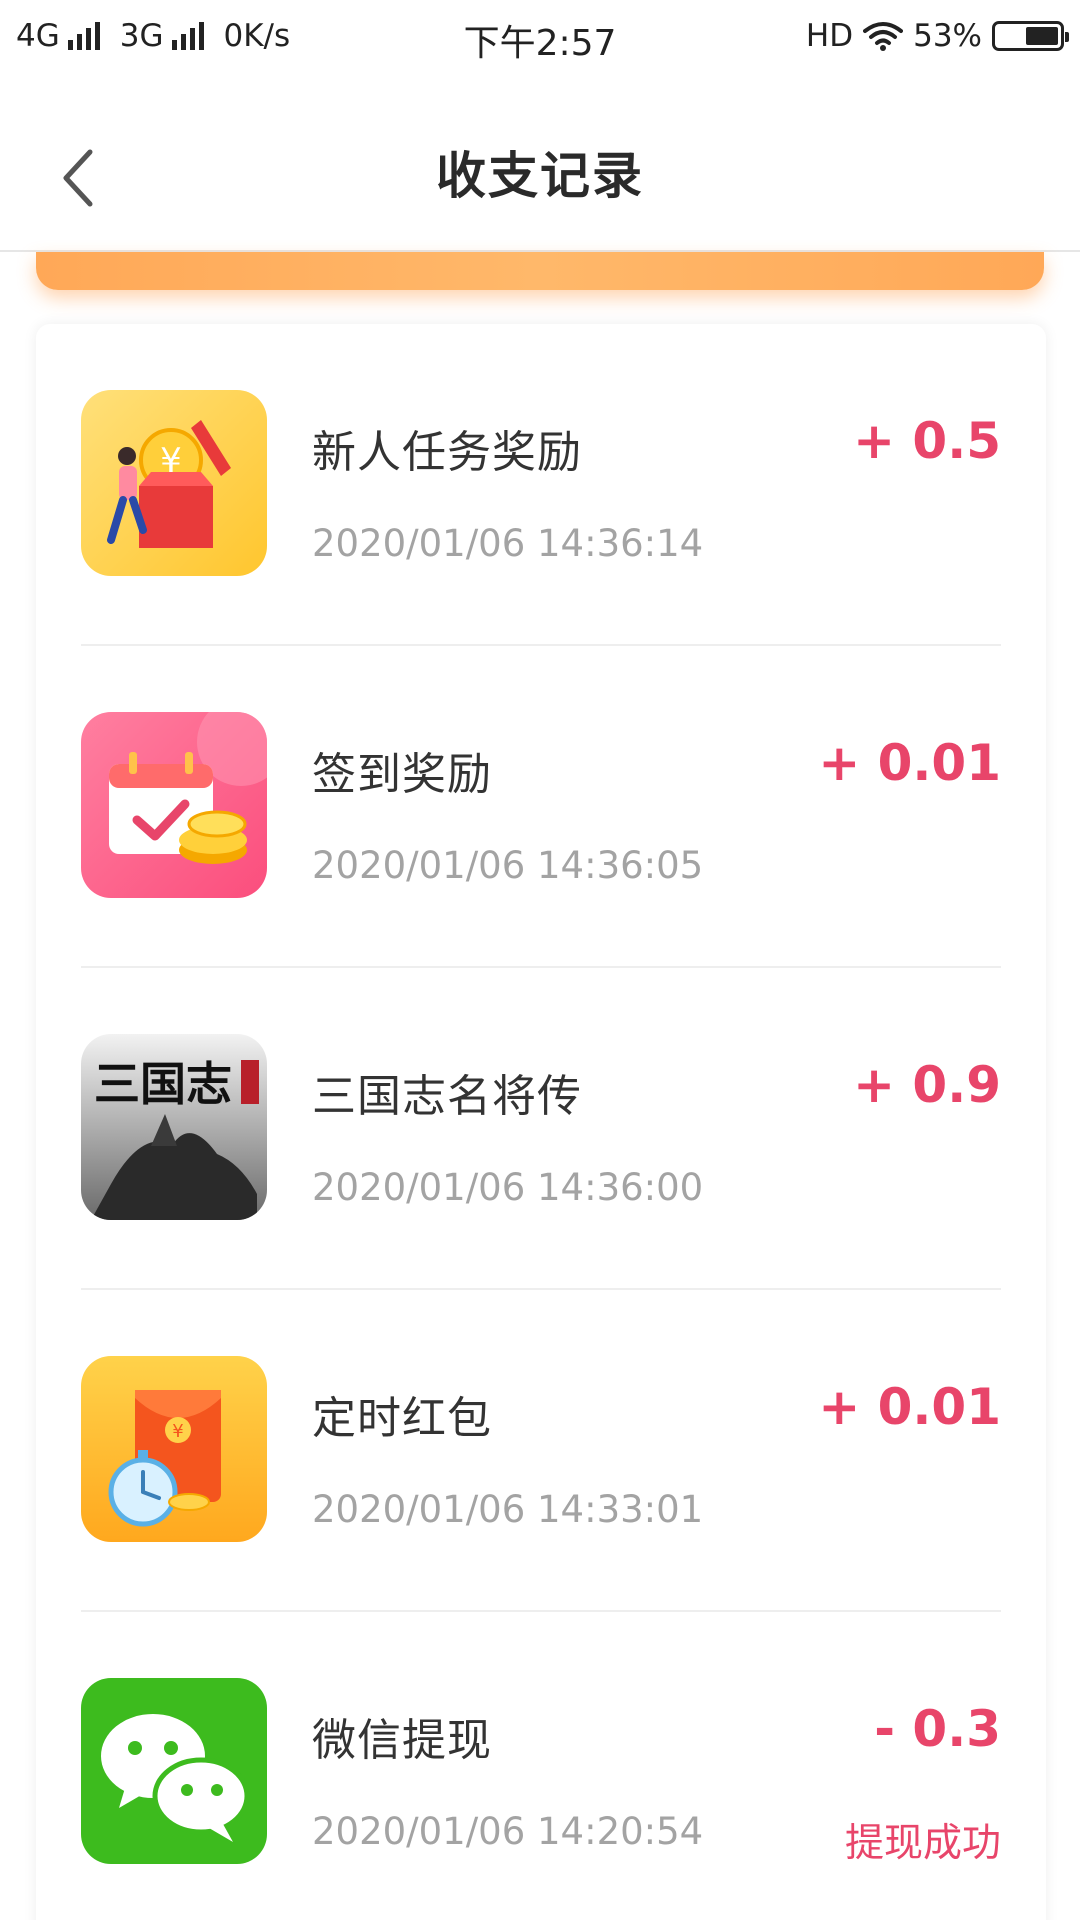  I want to click on game-sanguozhi-icon: 三国志, so click(174, 1127).